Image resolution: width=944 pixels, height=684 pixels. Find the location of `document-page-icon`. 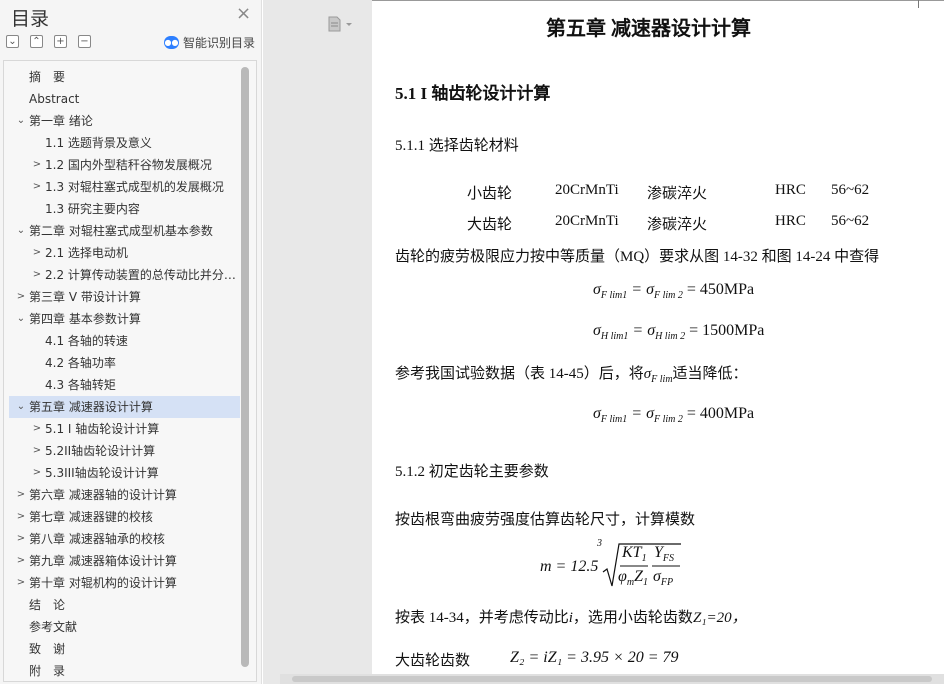

document-page-icon is located at coordinates (342, 24).